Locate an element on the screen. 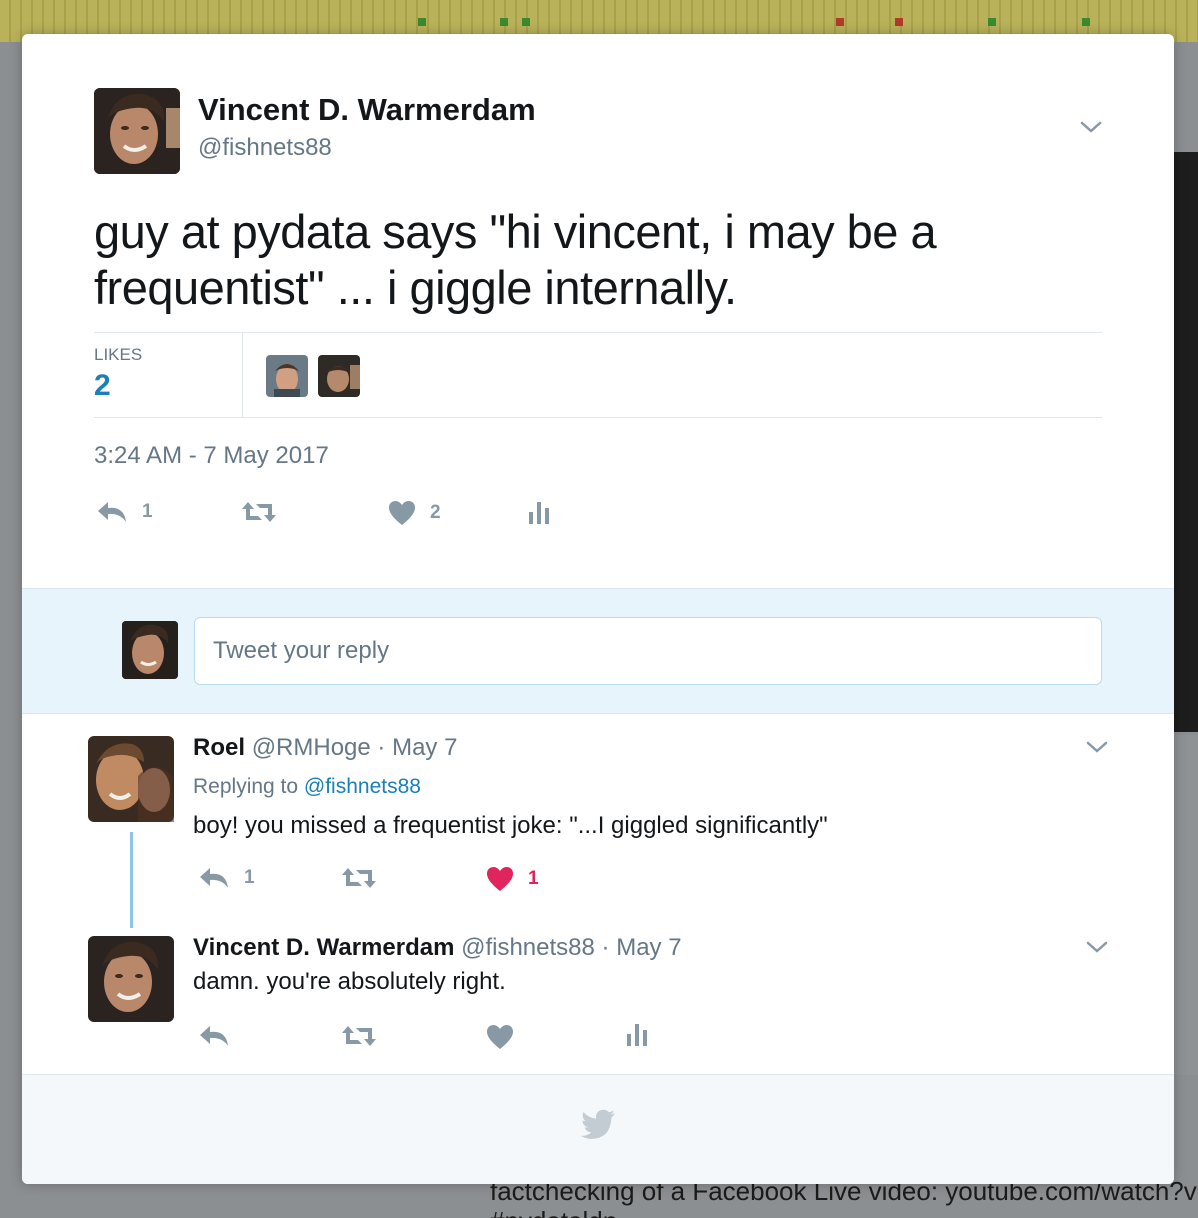 The width and height of the screenshot is (1198, 1218). replying-prefix: Replying to is located at coordinates (246, 786).